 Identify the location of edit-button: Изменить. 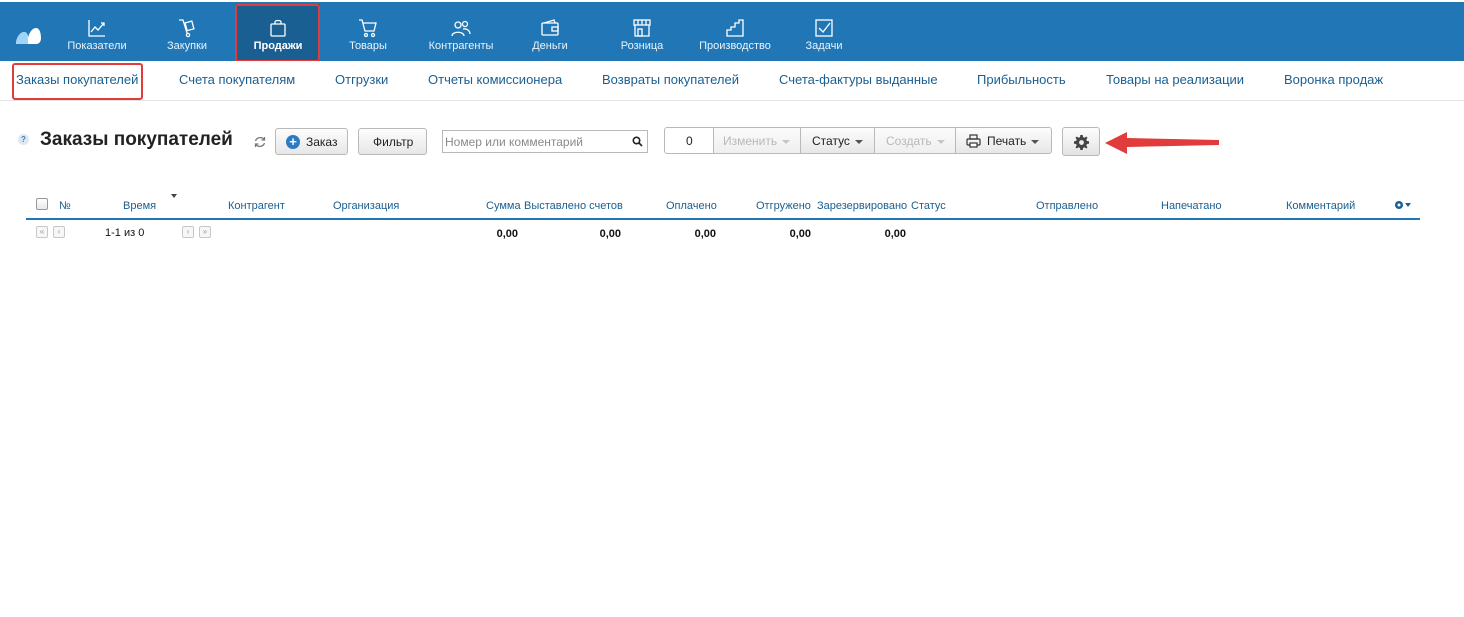
(757, 140).